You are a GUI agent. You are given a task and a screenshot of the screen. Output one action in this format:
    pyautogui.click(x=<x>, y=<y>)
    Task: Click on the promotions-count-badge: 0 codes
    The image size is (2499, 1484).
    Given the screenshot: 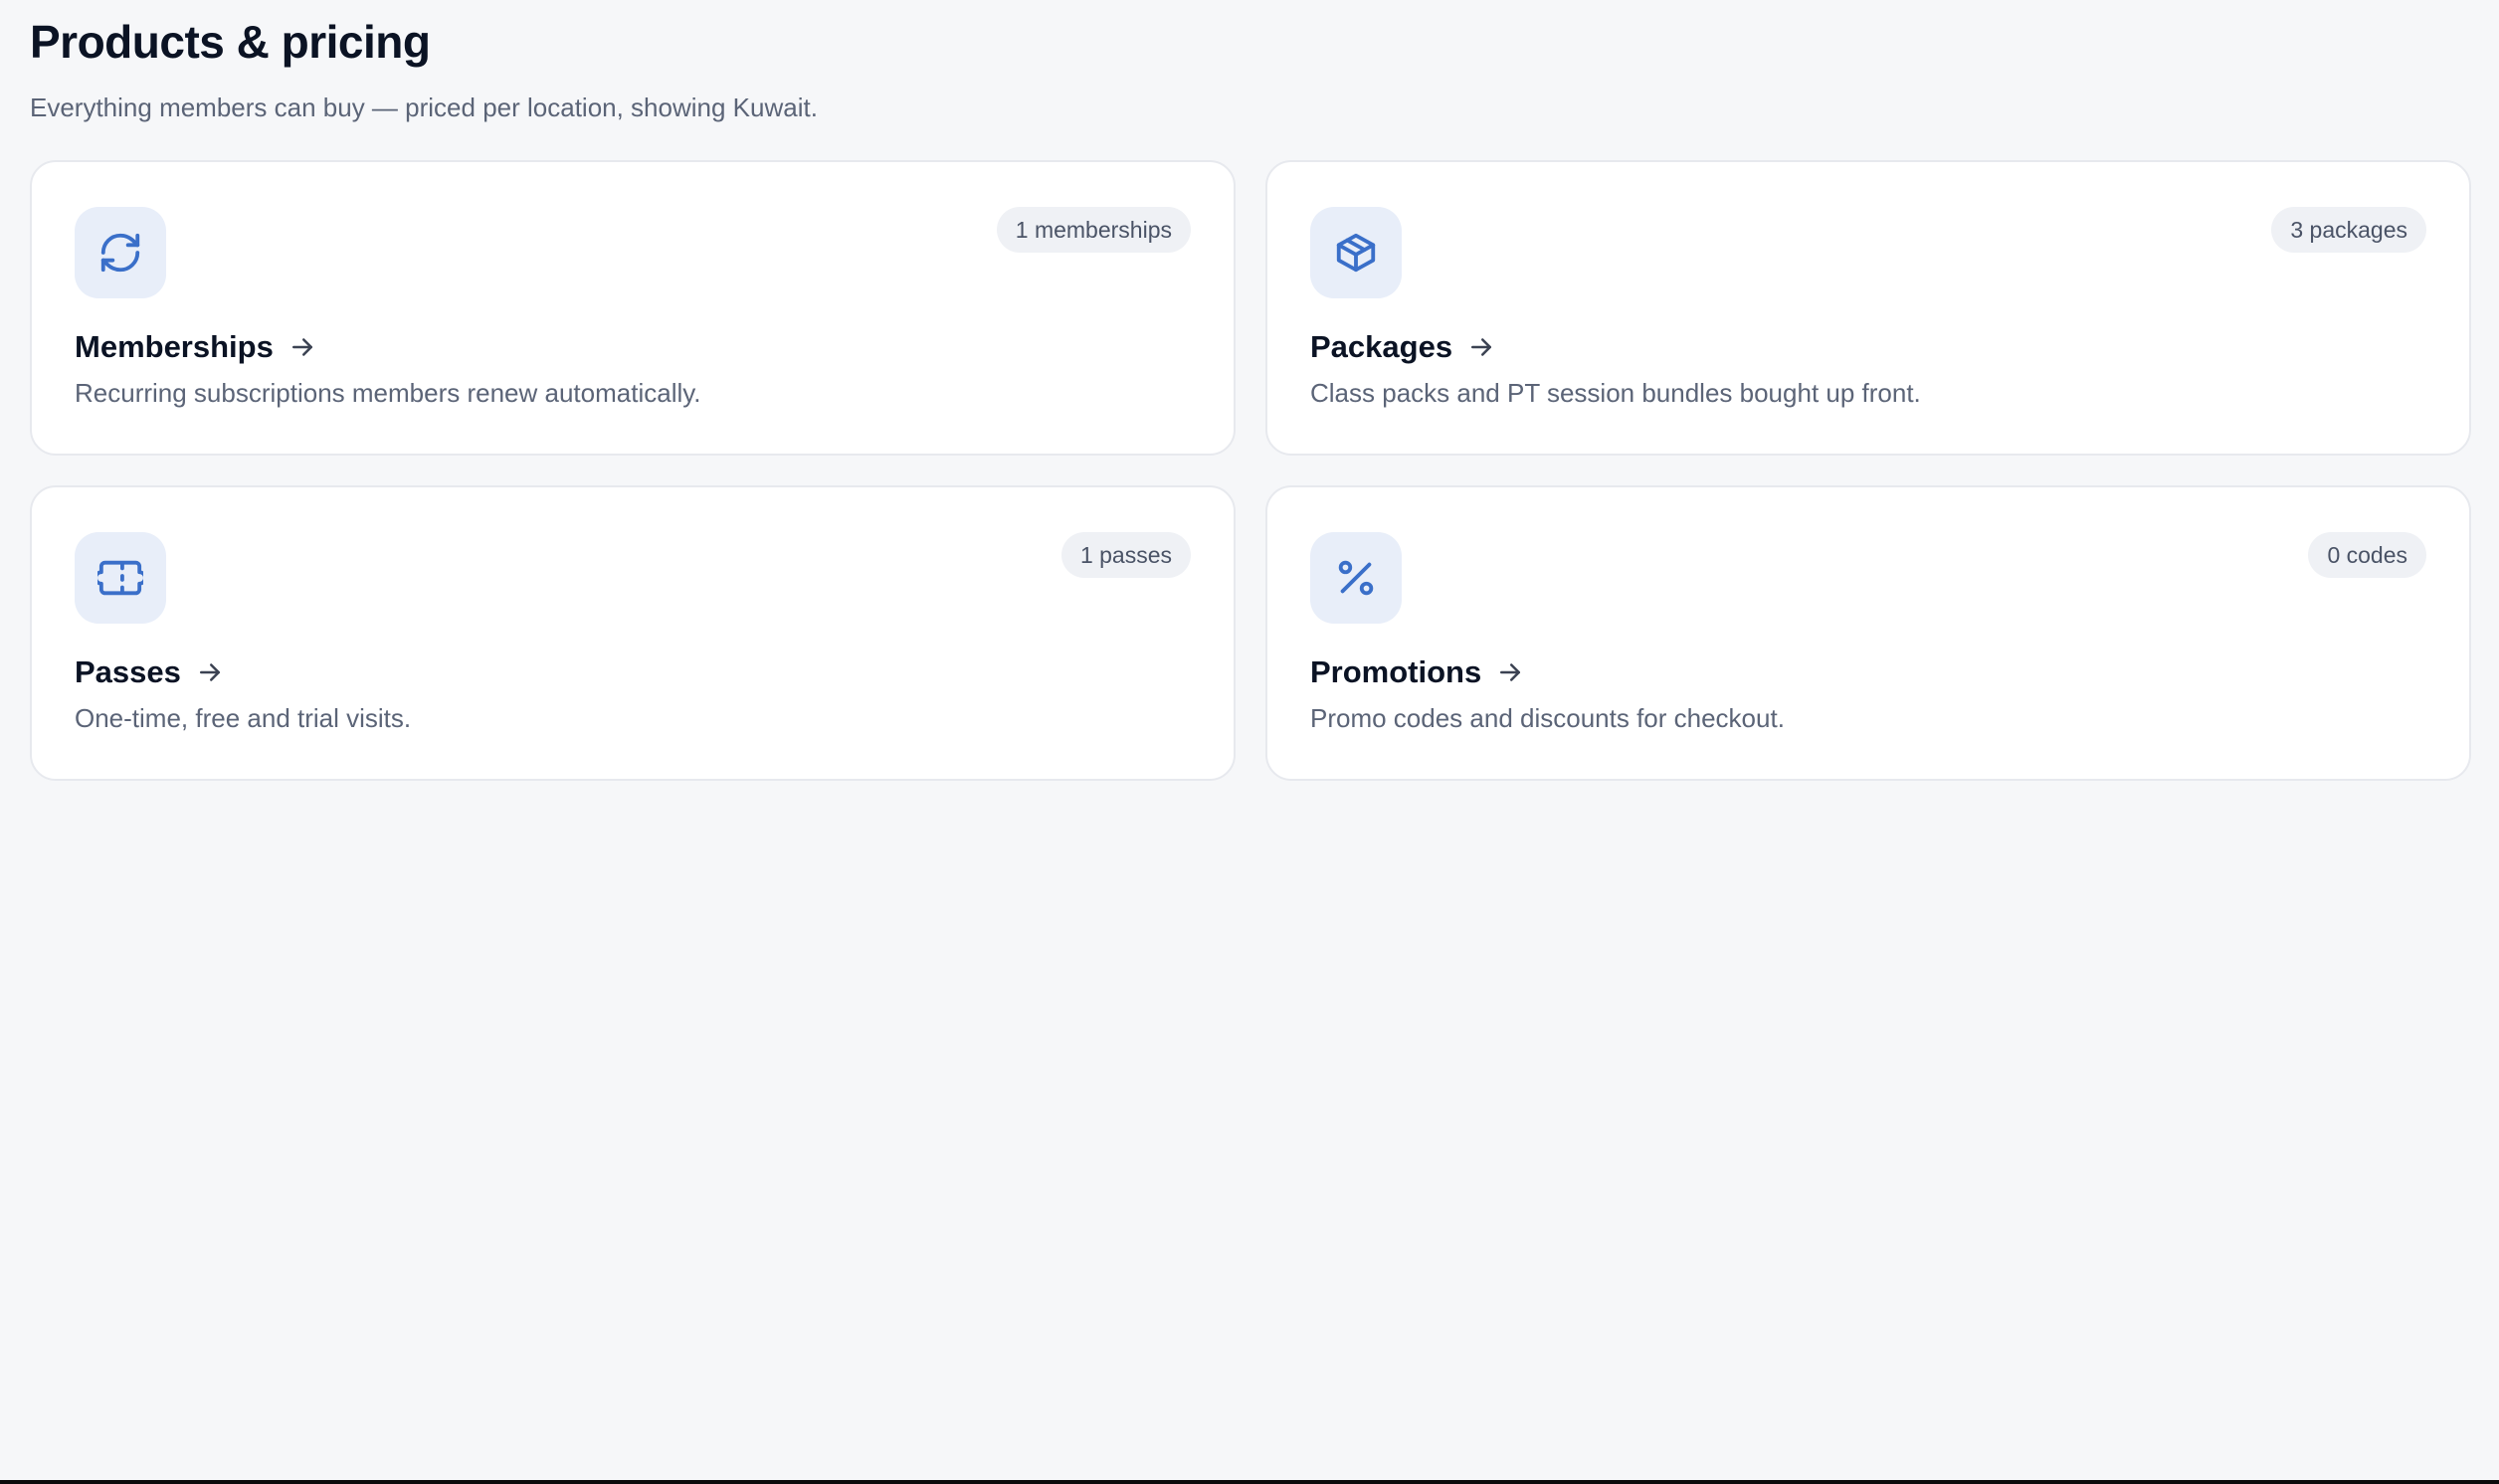 What is the action you would take?
    pyautogui.click(x=2367, y=555)
    